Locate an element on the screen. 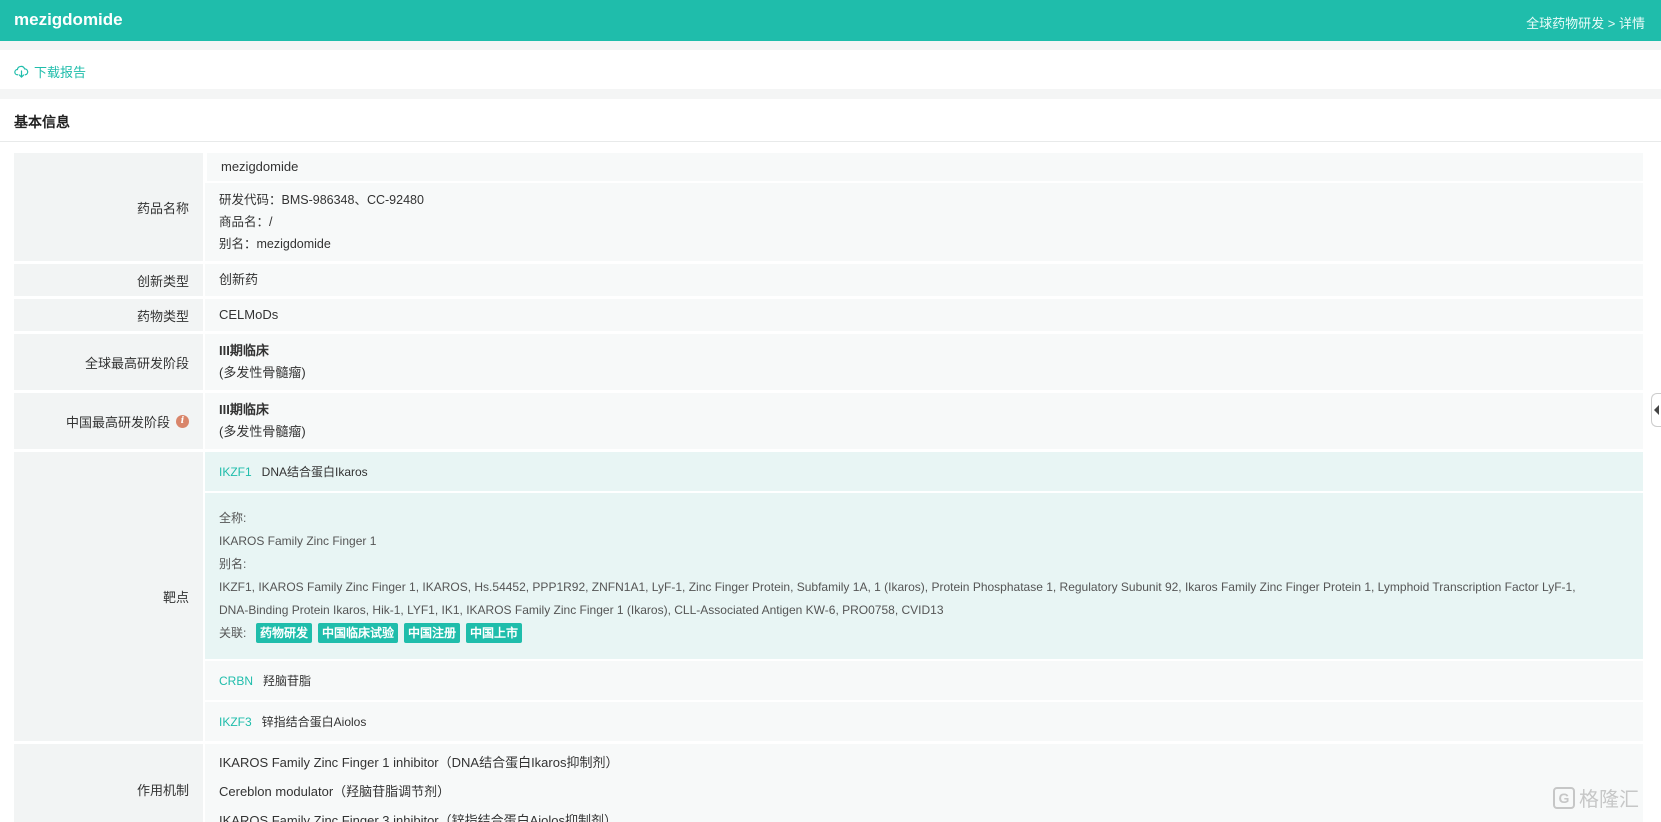 This screenshot has width=1661, height=822. label-target: 靶点 is located at coordinates (108, 596).